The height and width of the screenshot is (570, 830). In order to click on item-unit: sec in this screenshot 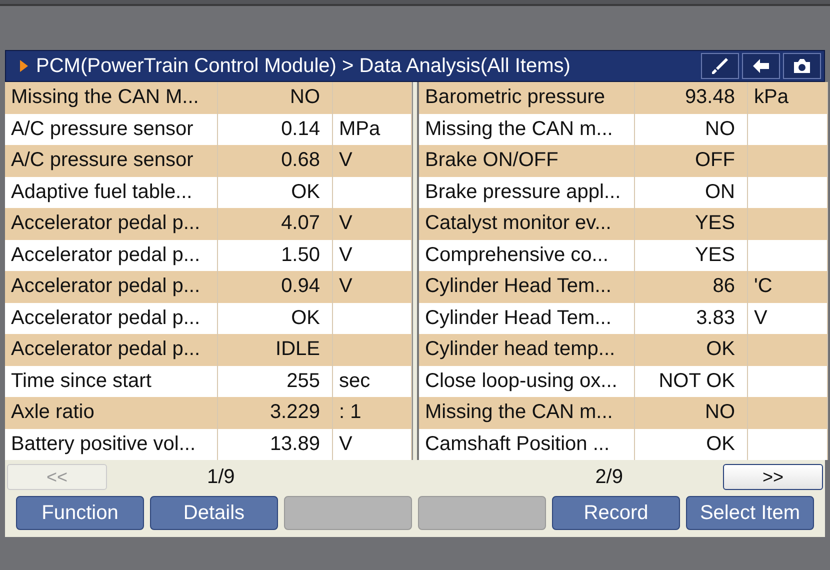, I will do `click(372, 381)`.